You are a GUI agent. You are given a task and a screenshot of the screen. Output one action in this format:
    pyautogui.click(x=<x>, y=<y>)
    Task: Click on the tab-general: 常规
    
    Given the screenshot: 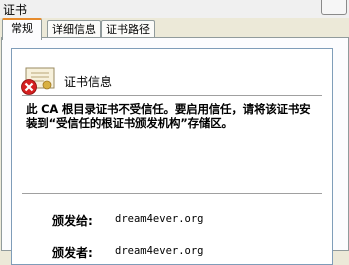 What is the action you would take?
    pyautogui.click(x=22, y=29)
    